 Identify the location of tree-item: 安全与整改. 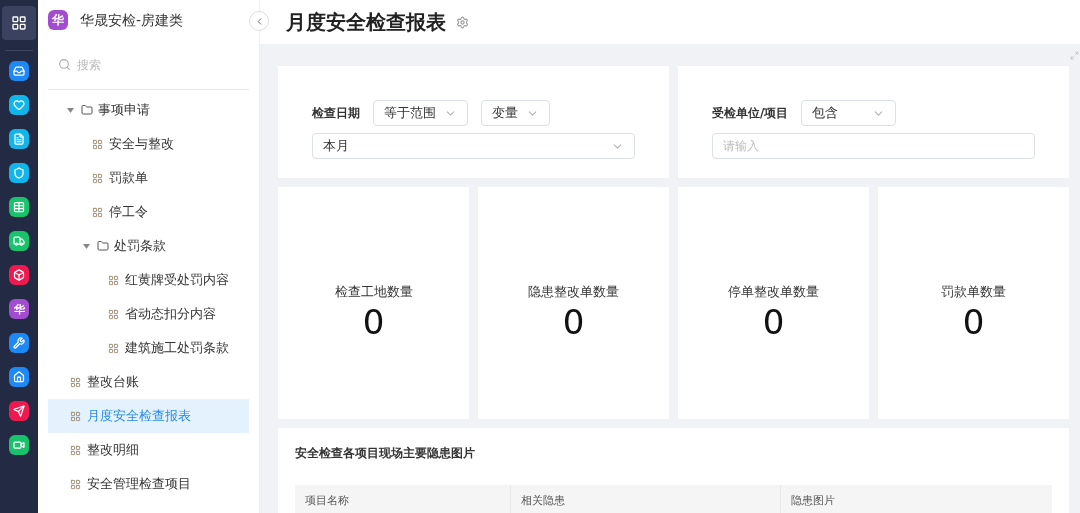
(148, 144).